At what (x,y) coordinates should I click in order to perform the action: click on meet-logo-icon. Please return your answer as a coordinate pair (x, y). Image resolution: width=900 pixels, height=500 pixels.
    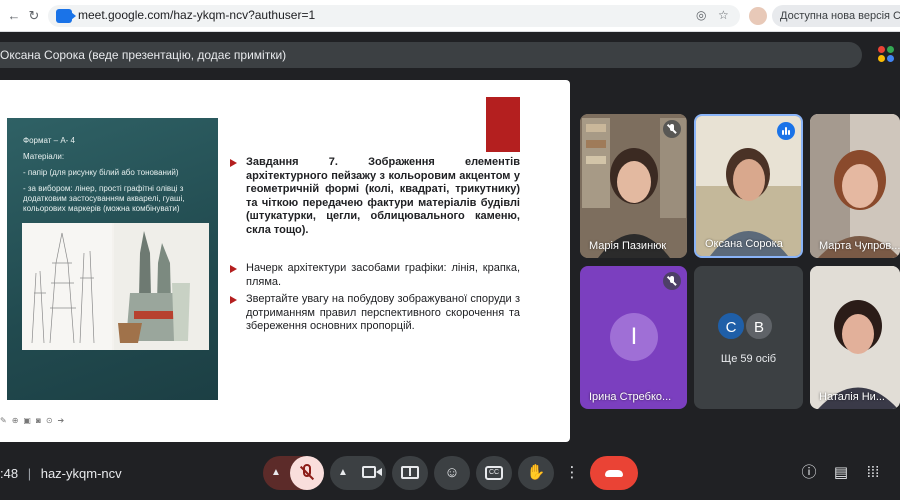
    Looking at the image, I should click on (66, 16).